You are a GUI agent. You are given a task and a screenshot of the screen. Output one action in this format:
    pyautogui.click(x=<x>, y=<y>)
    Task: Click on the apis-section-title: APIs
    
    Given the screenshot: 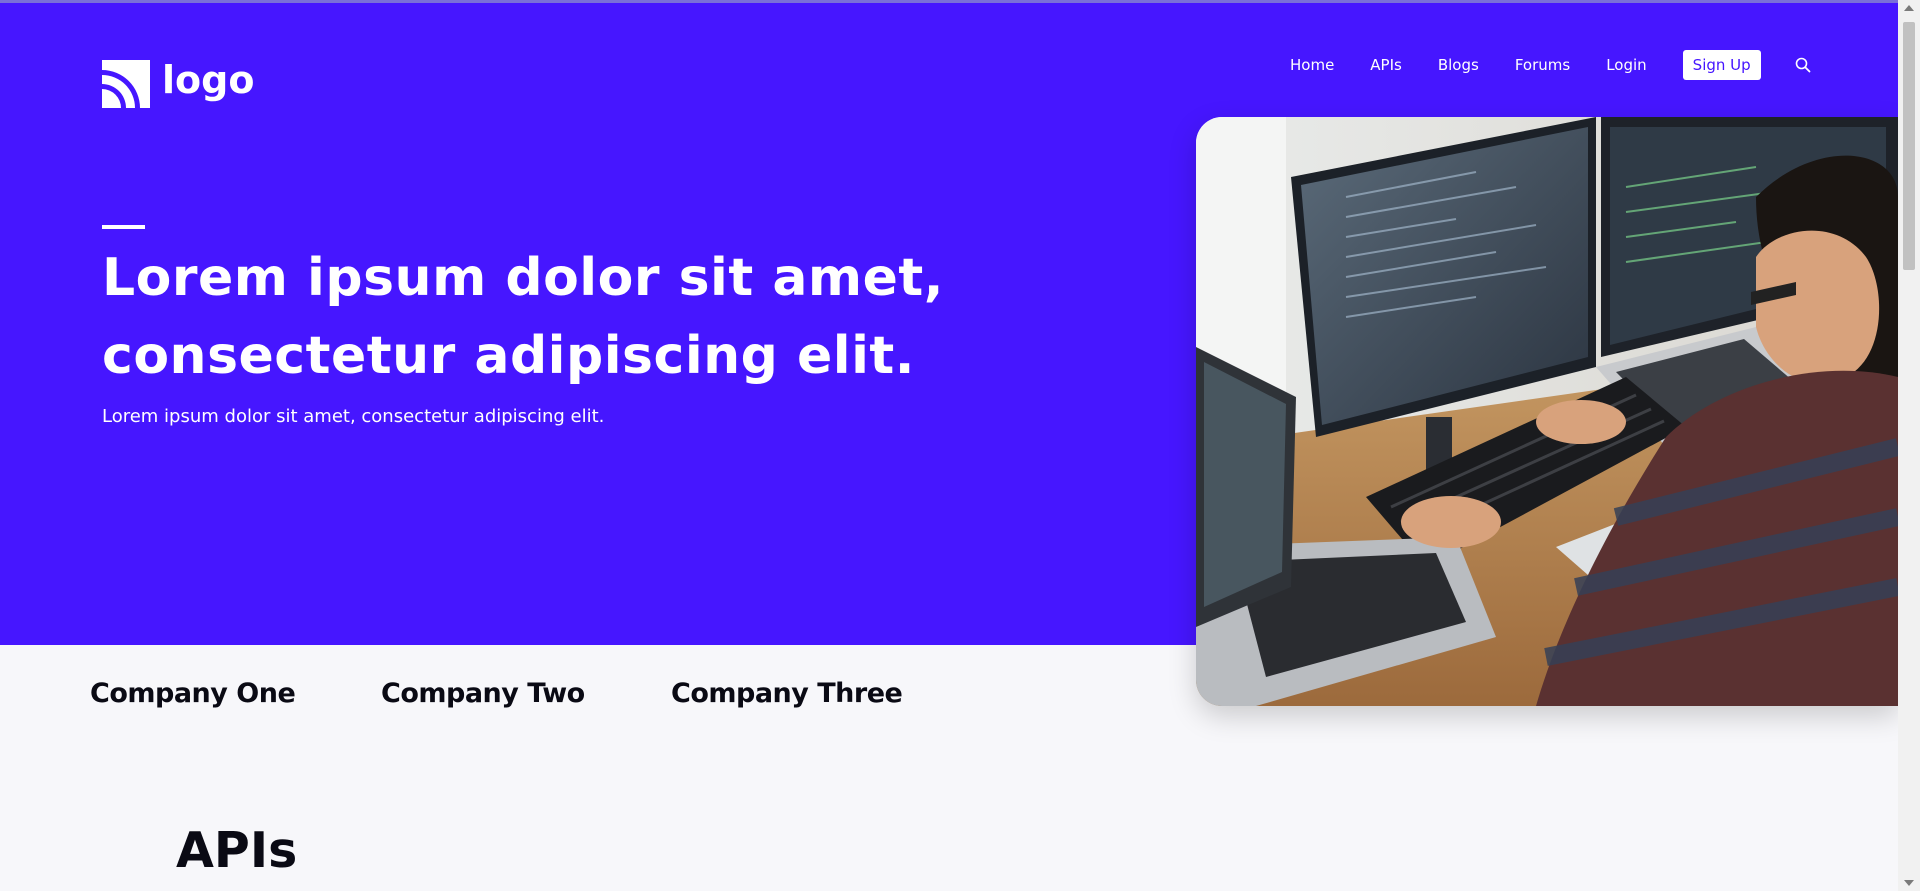 What is the action you would take?
    pyautogui.click(x=237, y=850)
    